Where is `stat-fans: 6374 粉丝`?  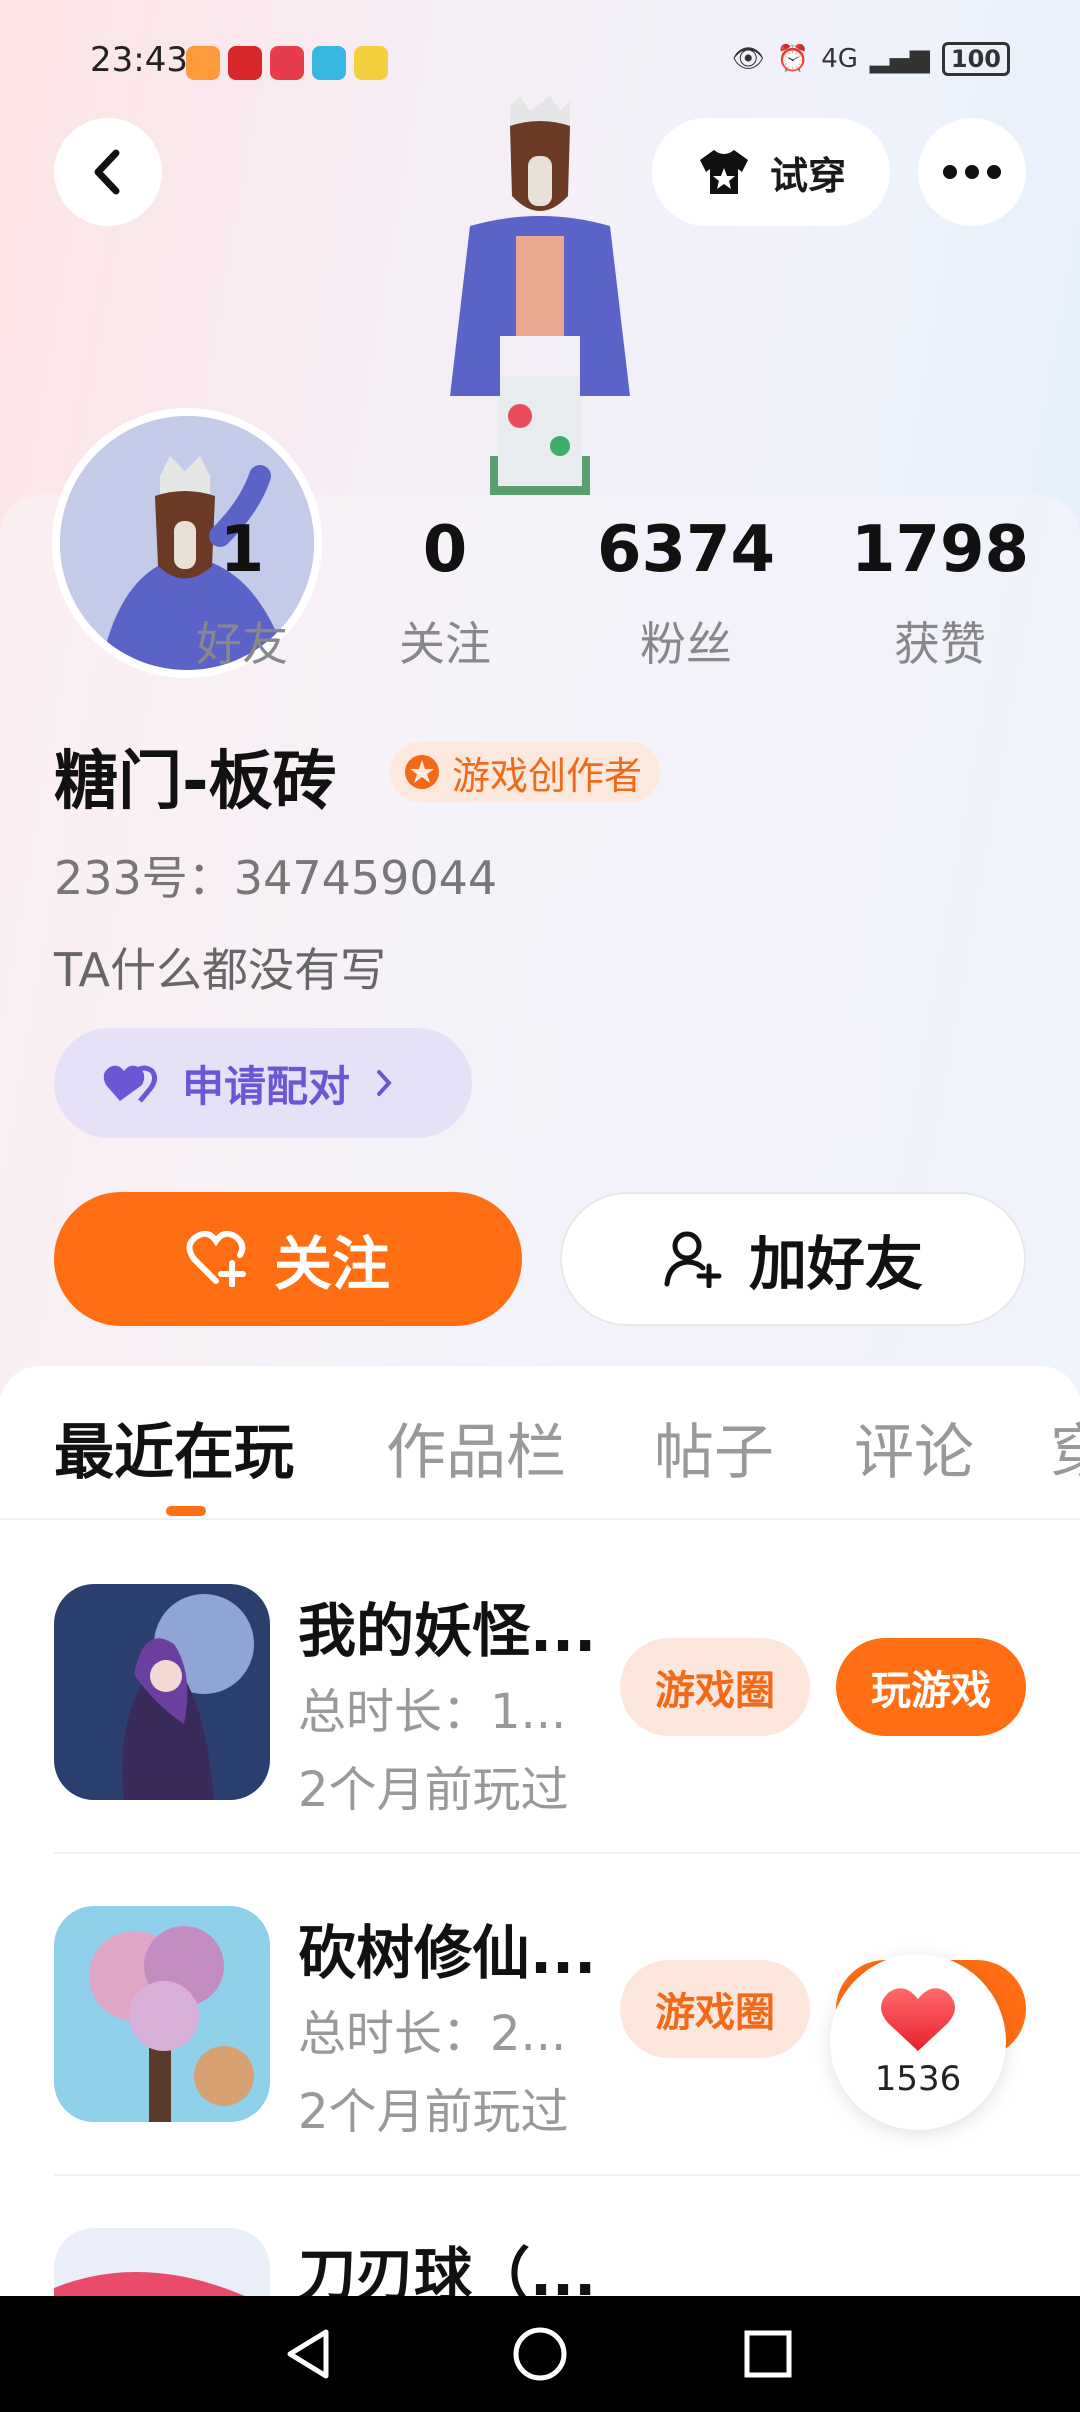
stat-fans: 6374 粉丝 is located at coordinates (686, 592).